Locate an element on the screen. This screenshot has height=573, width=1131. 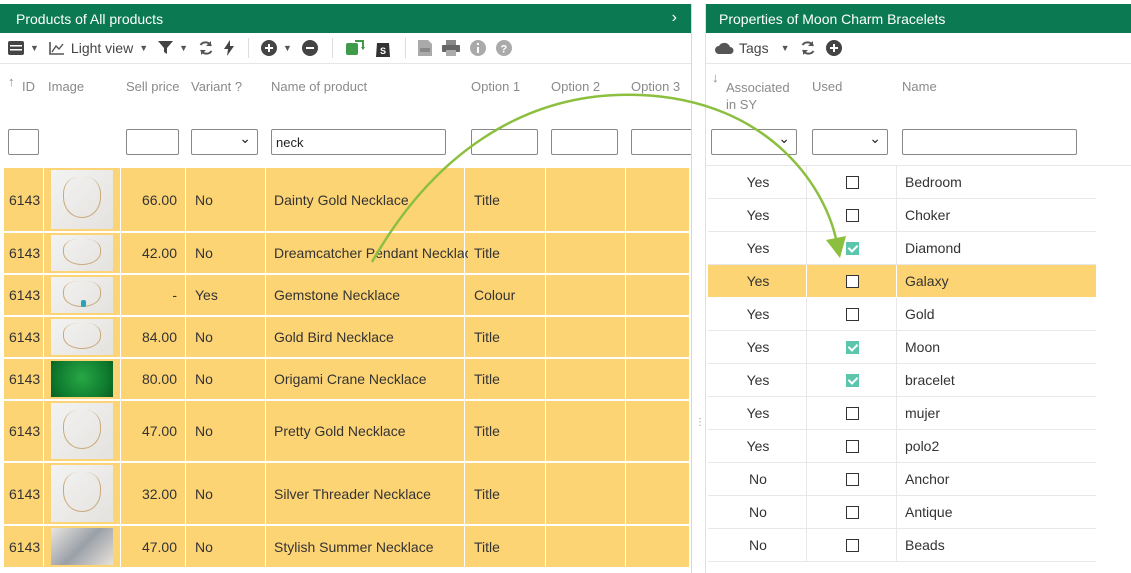
sort-asc-icon: ↑ is located at coordinates (11, 81).